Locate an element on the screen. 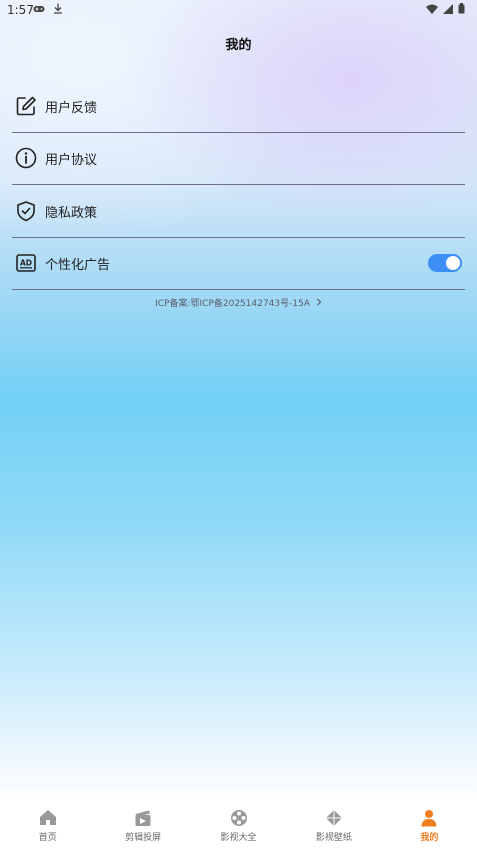 This screenshot has width=477, height=848. tab-label-edit-cast: 剪辑投屏 is located at coordinates (143, 837).